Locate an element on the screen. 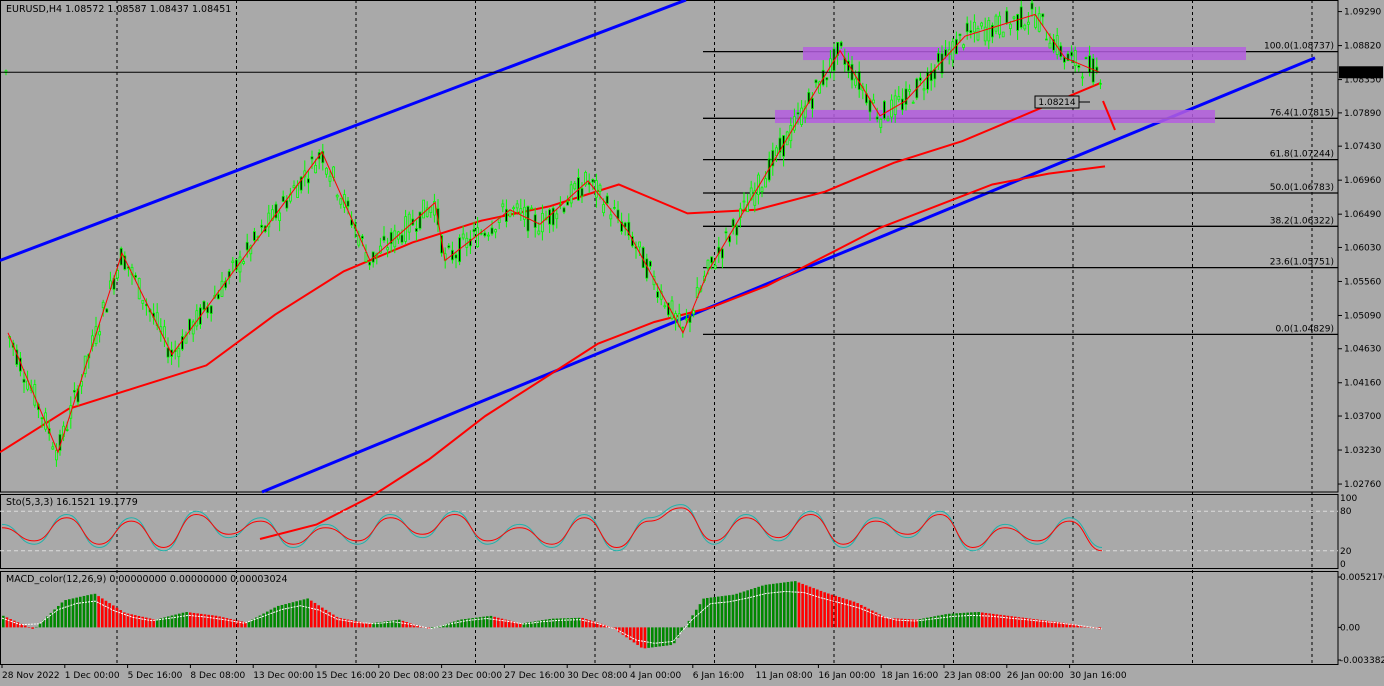 The height and width of the screenshot is (686, 1384). y-tick-label: 1.02760 is located at coordinates (1362, 485).